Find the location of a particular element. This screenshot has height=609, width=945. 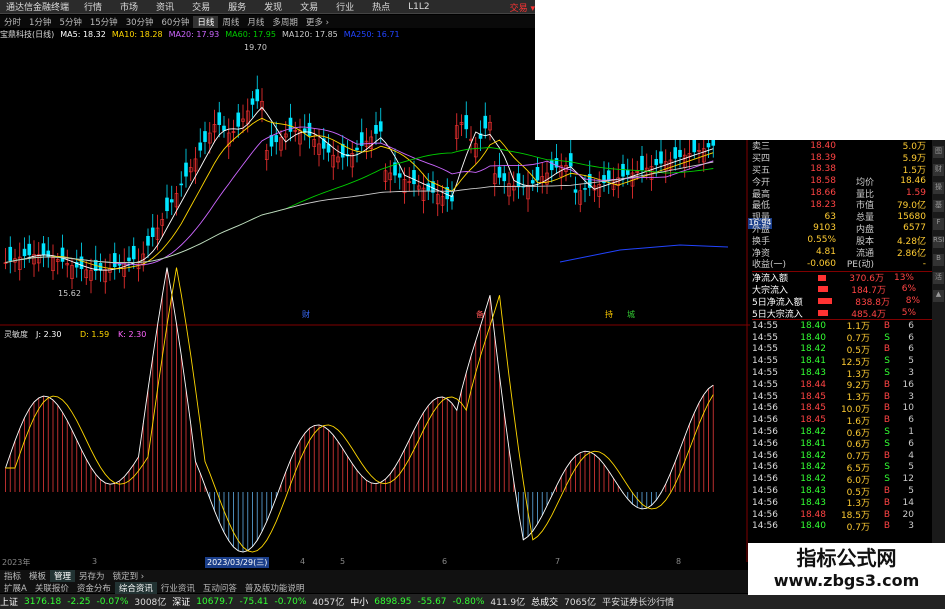

quote-label-2: PE(动) is located at coordinates (860, 265).